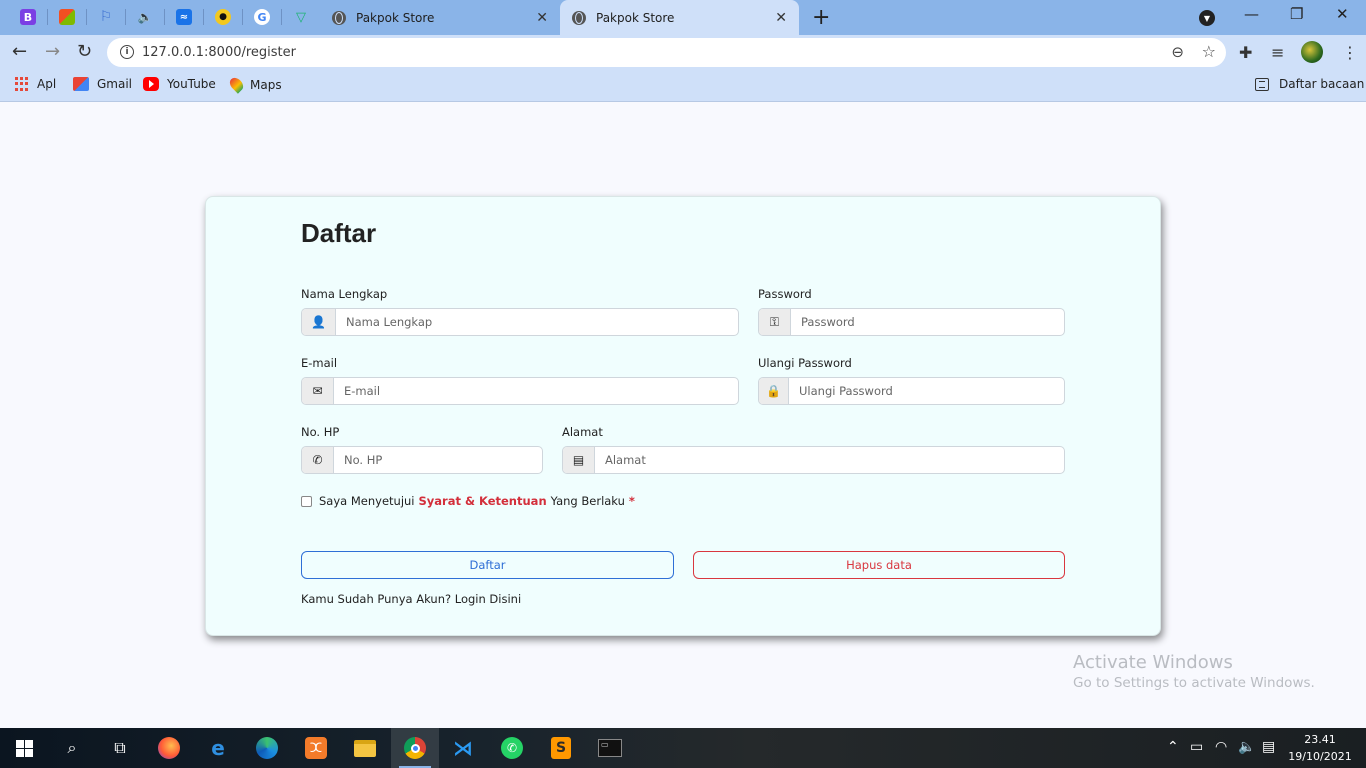 Image resolution: width=1366 pixels, height=768 pixels. Describe the element at coordinates (1309, 84) in the screenshot. I see `reading-list-button: Daftar bacaan` at that location.